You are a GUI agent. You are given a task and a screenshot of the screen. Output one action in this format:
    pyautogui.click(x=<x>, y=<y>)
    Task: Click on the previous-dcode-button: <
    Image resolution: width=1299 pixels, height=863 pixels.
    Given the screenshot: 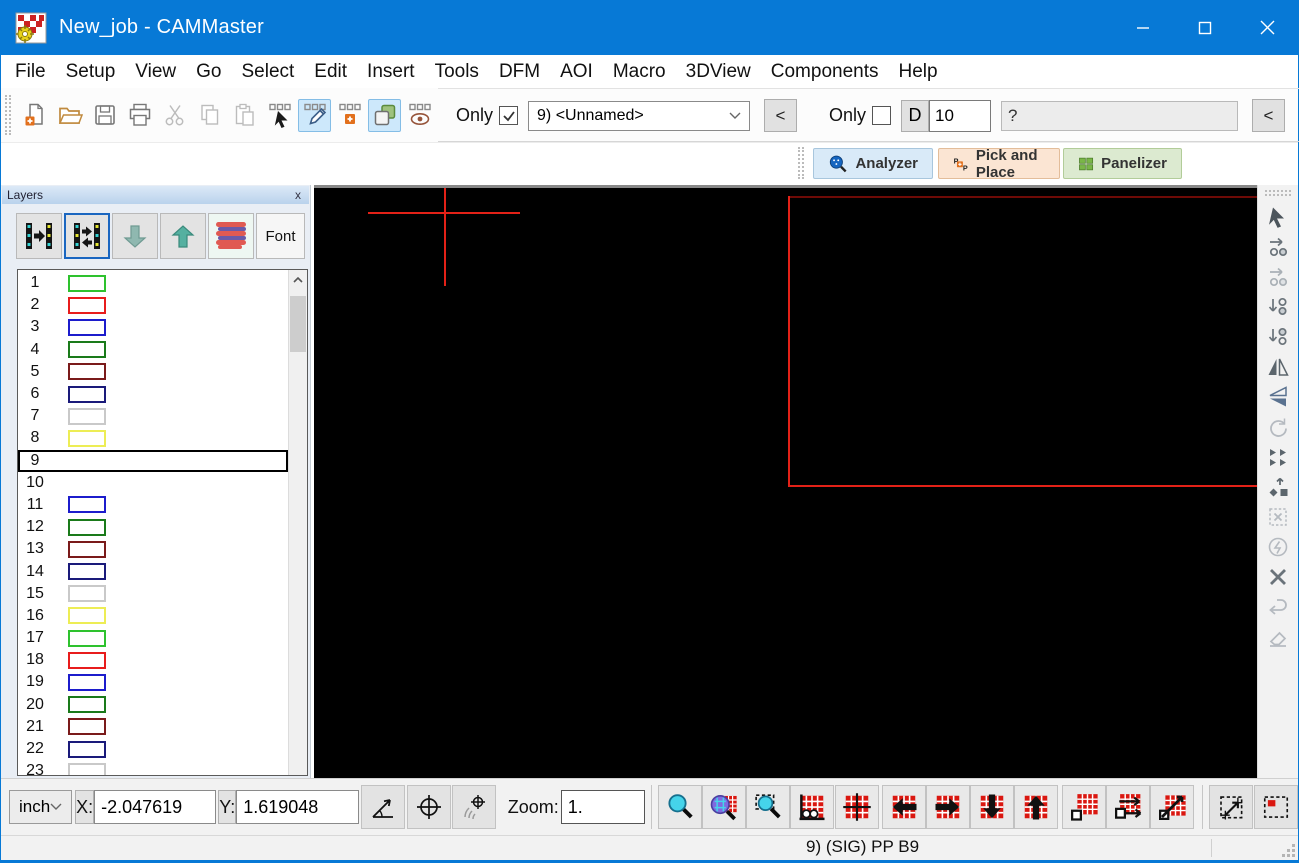 What is the action you would take?
    pyautogui.click(x=1269, y=115)
    